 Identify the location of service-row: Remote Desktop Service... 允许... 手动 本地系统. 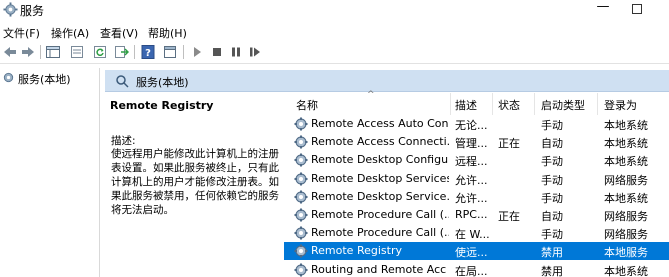
(476, 197).